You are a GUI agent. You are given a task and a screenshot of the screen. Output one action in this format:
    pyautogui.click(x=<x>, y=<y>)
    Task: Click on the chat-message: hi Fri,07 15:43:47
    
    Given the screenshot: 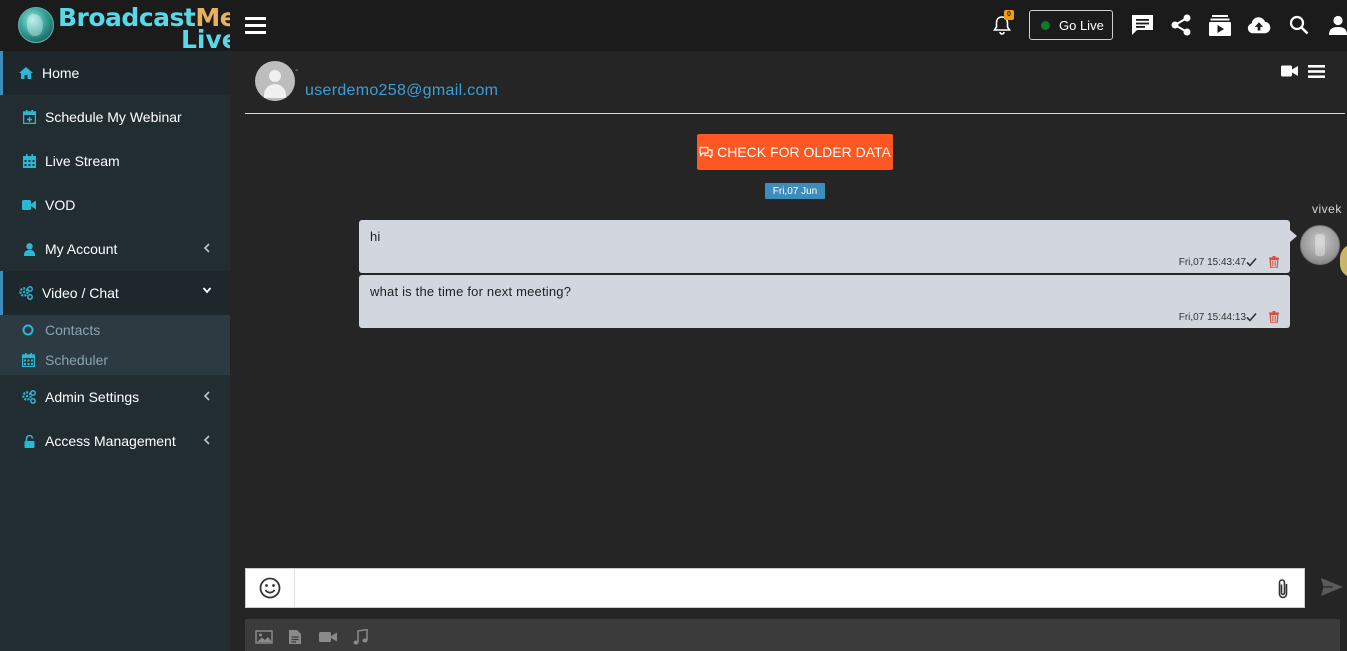 What is the action you would take?
    pyautogui.click(x=828, y=246)
    